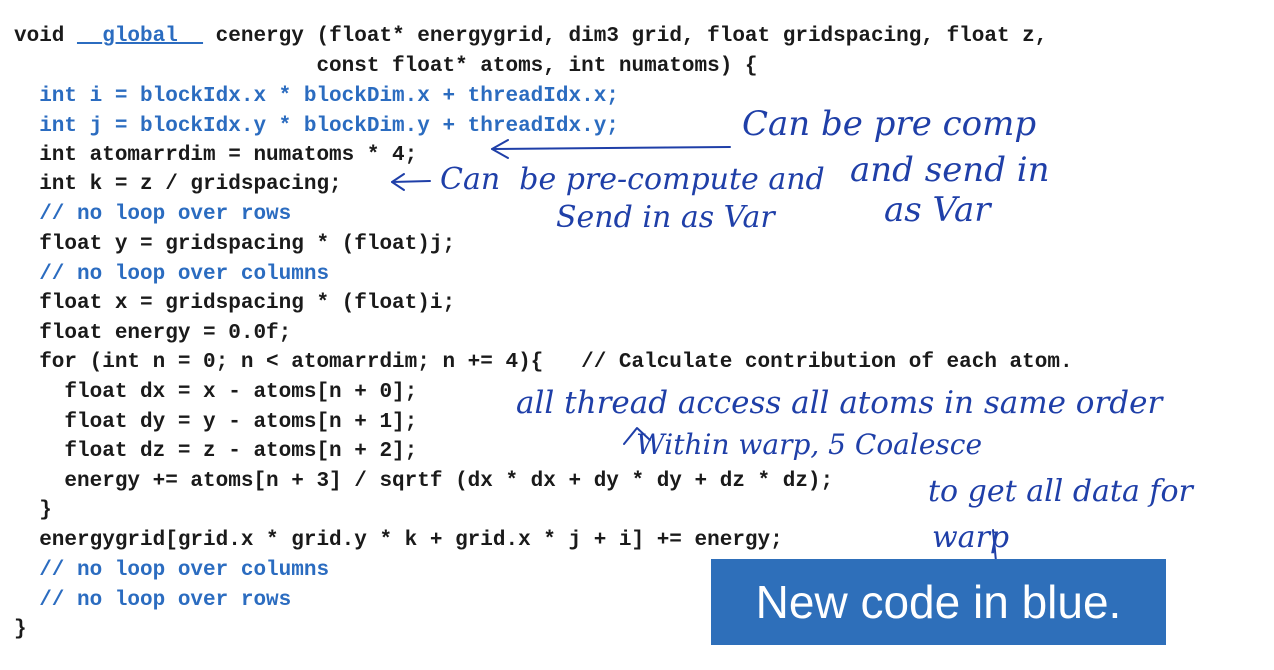  I want to click on note-send-in-top: and send in, so click(950, 170).